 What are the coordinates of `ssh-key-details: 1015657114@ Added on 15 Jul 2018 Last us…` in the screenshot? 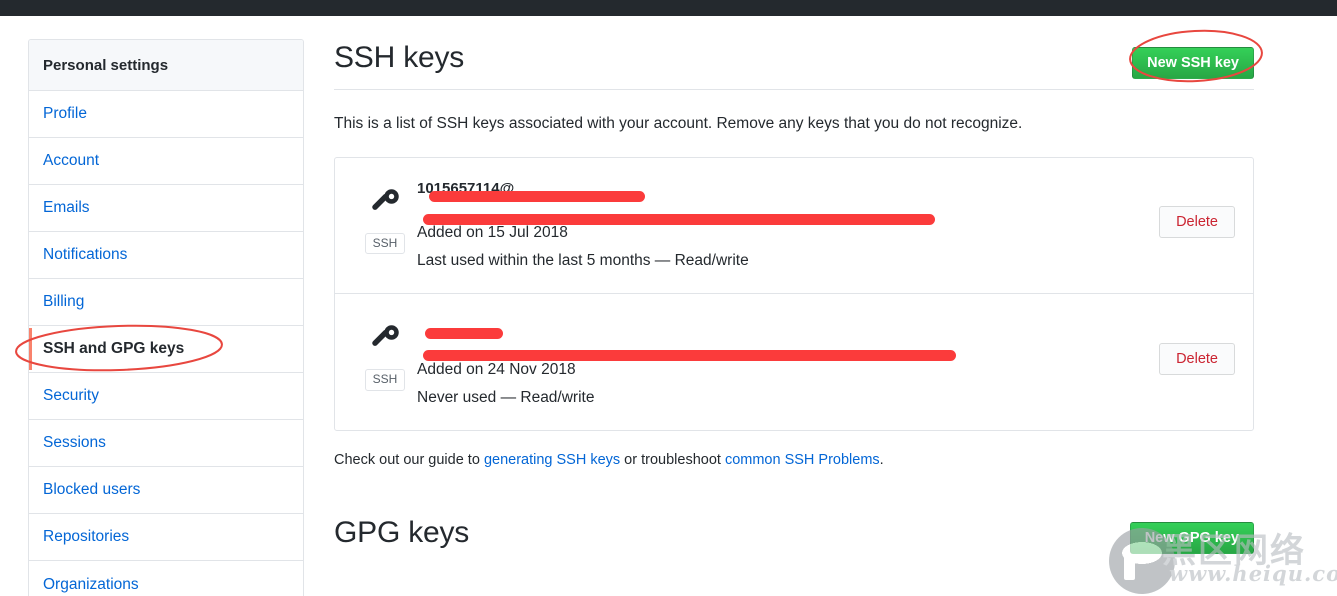 It's located at (788, 227).